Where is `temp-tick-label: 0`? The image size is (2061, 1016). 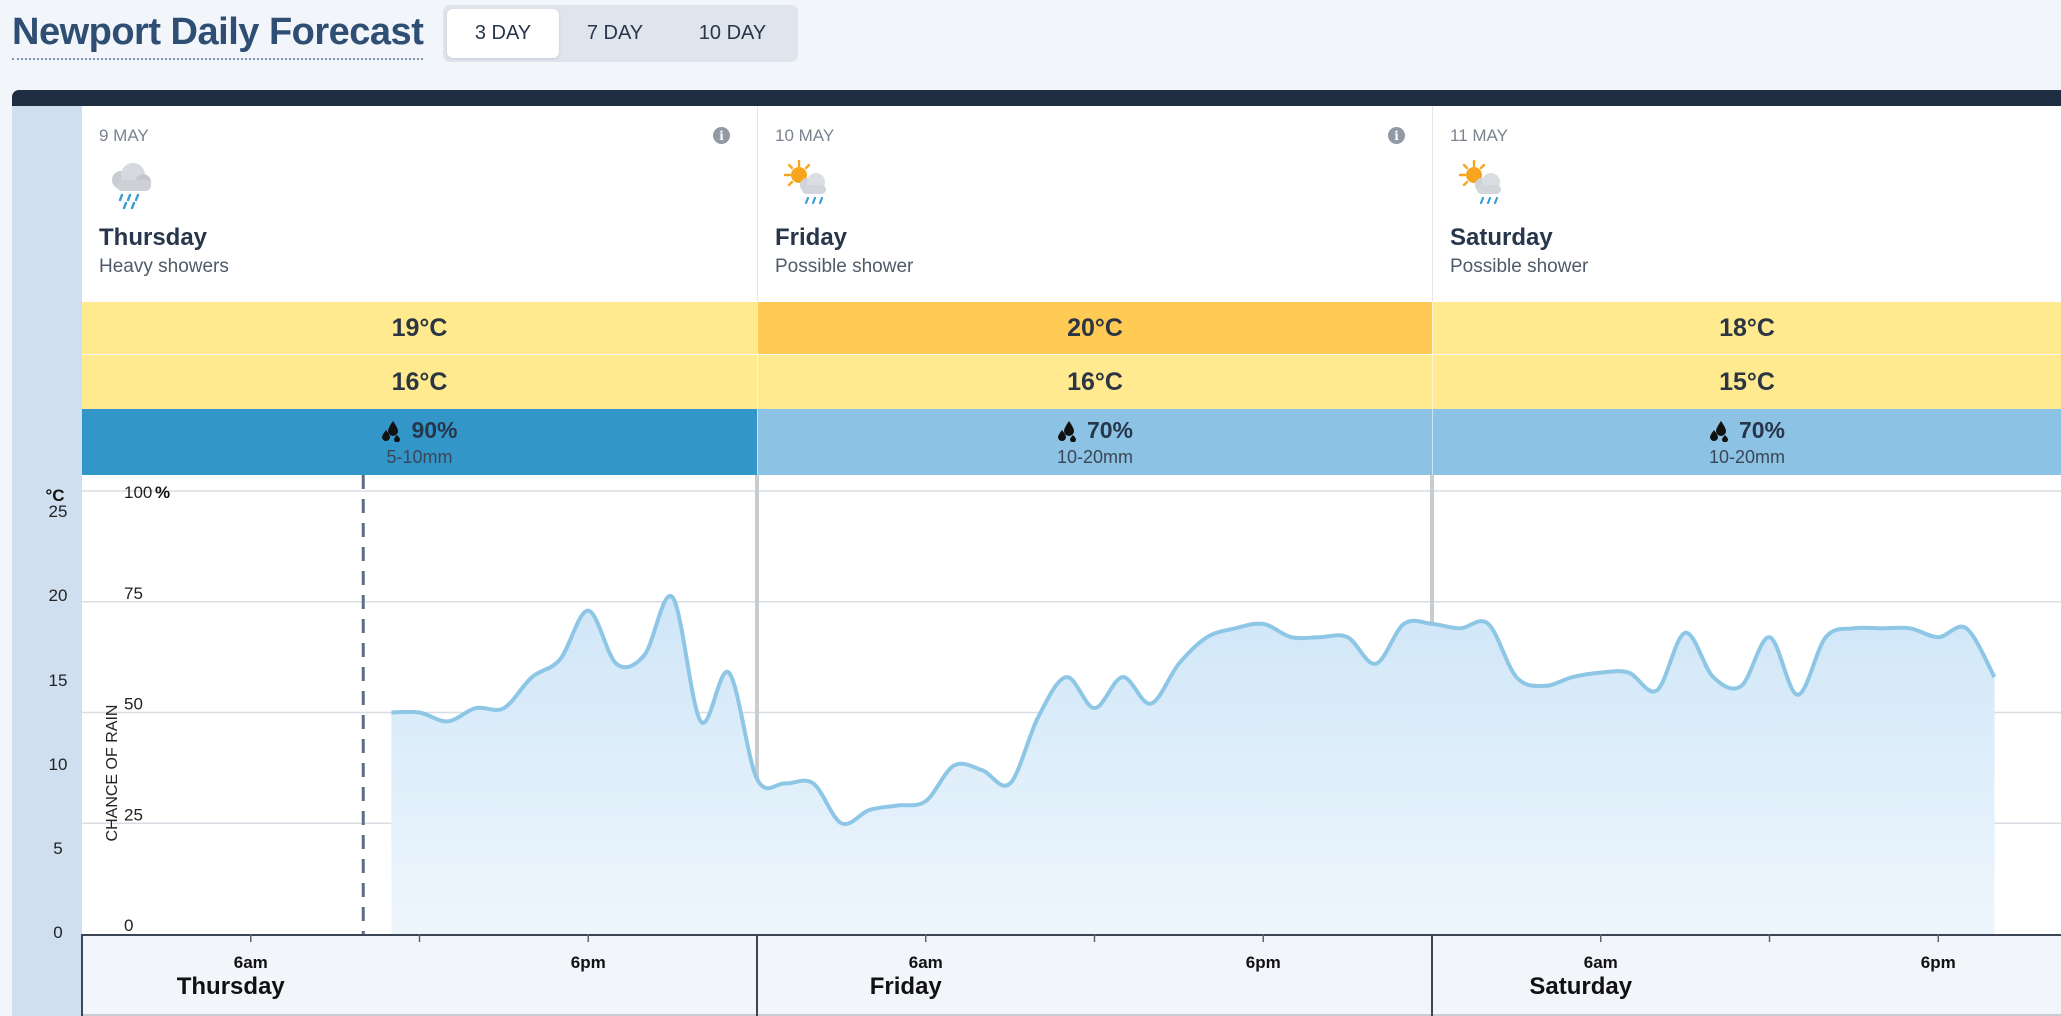
temp-tick-label: 0 is located at coordinates (57, 932).